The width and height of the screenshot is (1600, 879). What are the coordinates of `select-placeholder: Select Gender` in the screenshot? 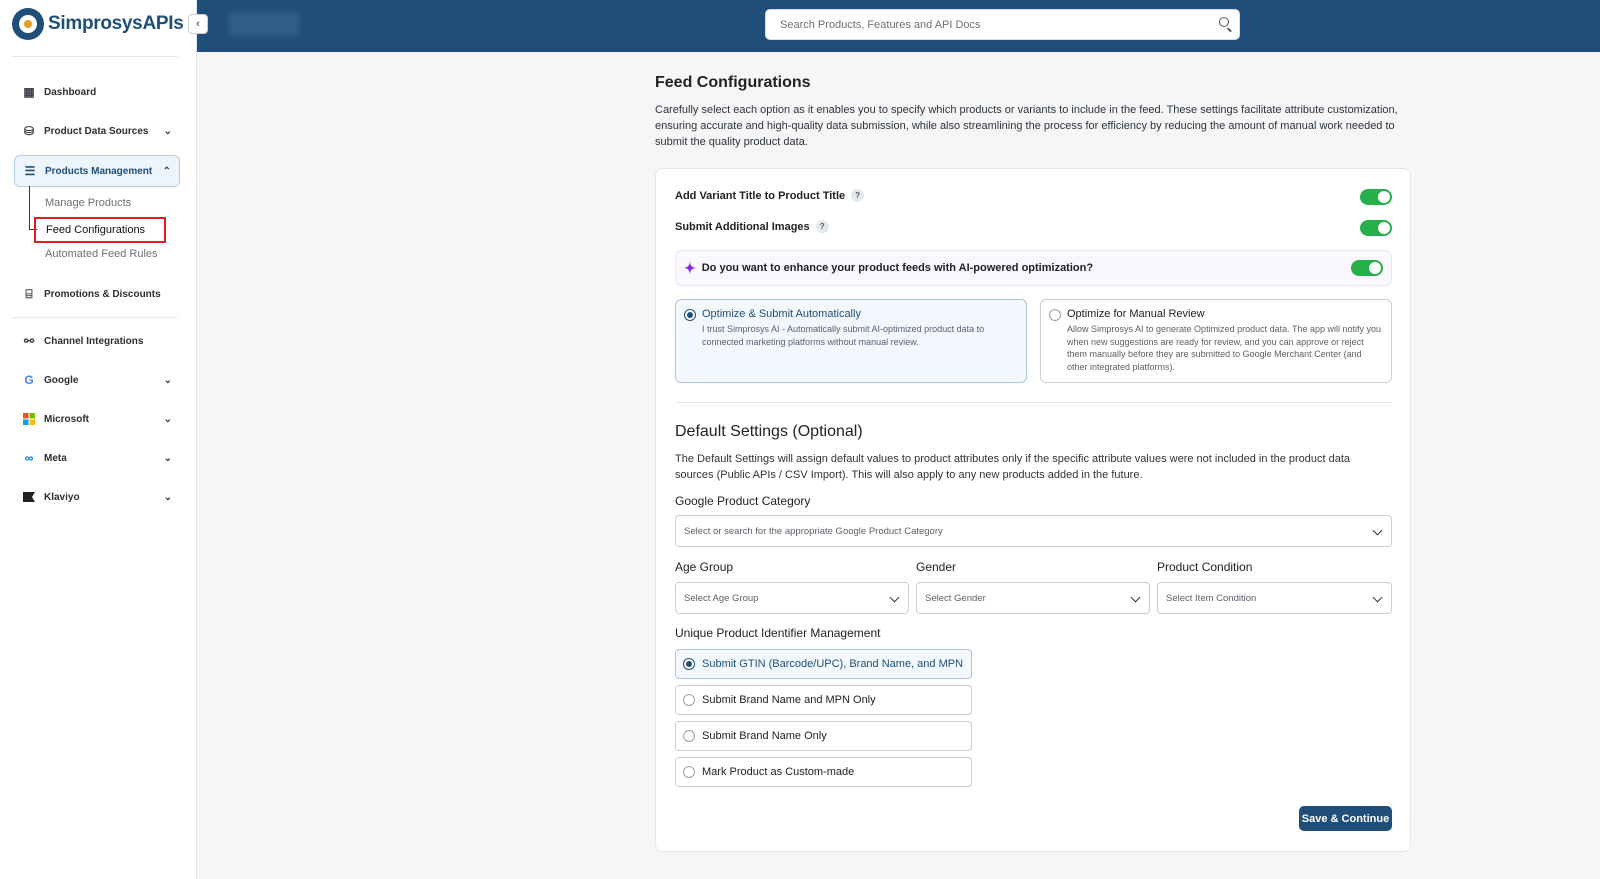 It's located at (955, 598).